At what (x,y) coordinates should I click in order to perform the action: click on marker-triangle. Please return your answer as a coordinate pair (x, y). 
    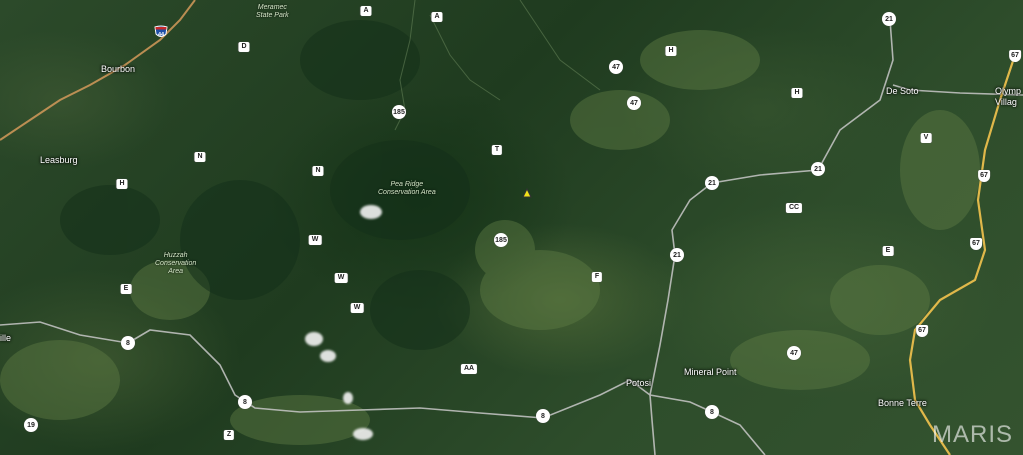
    Looking at the image, I should click on (527, 192).